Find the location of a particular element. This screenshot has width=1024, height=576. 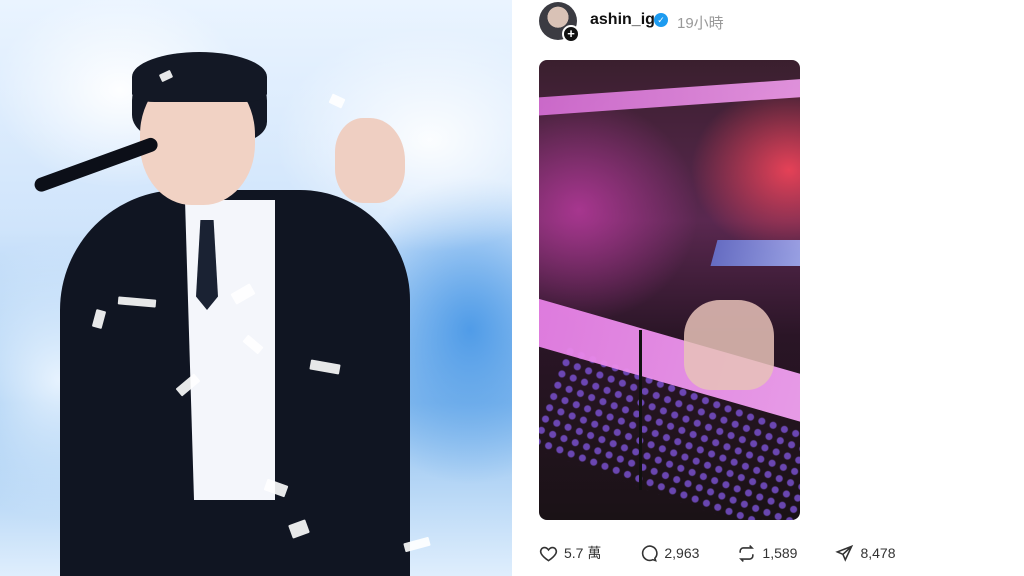

repost-icon is located at coordinates (747, 553).